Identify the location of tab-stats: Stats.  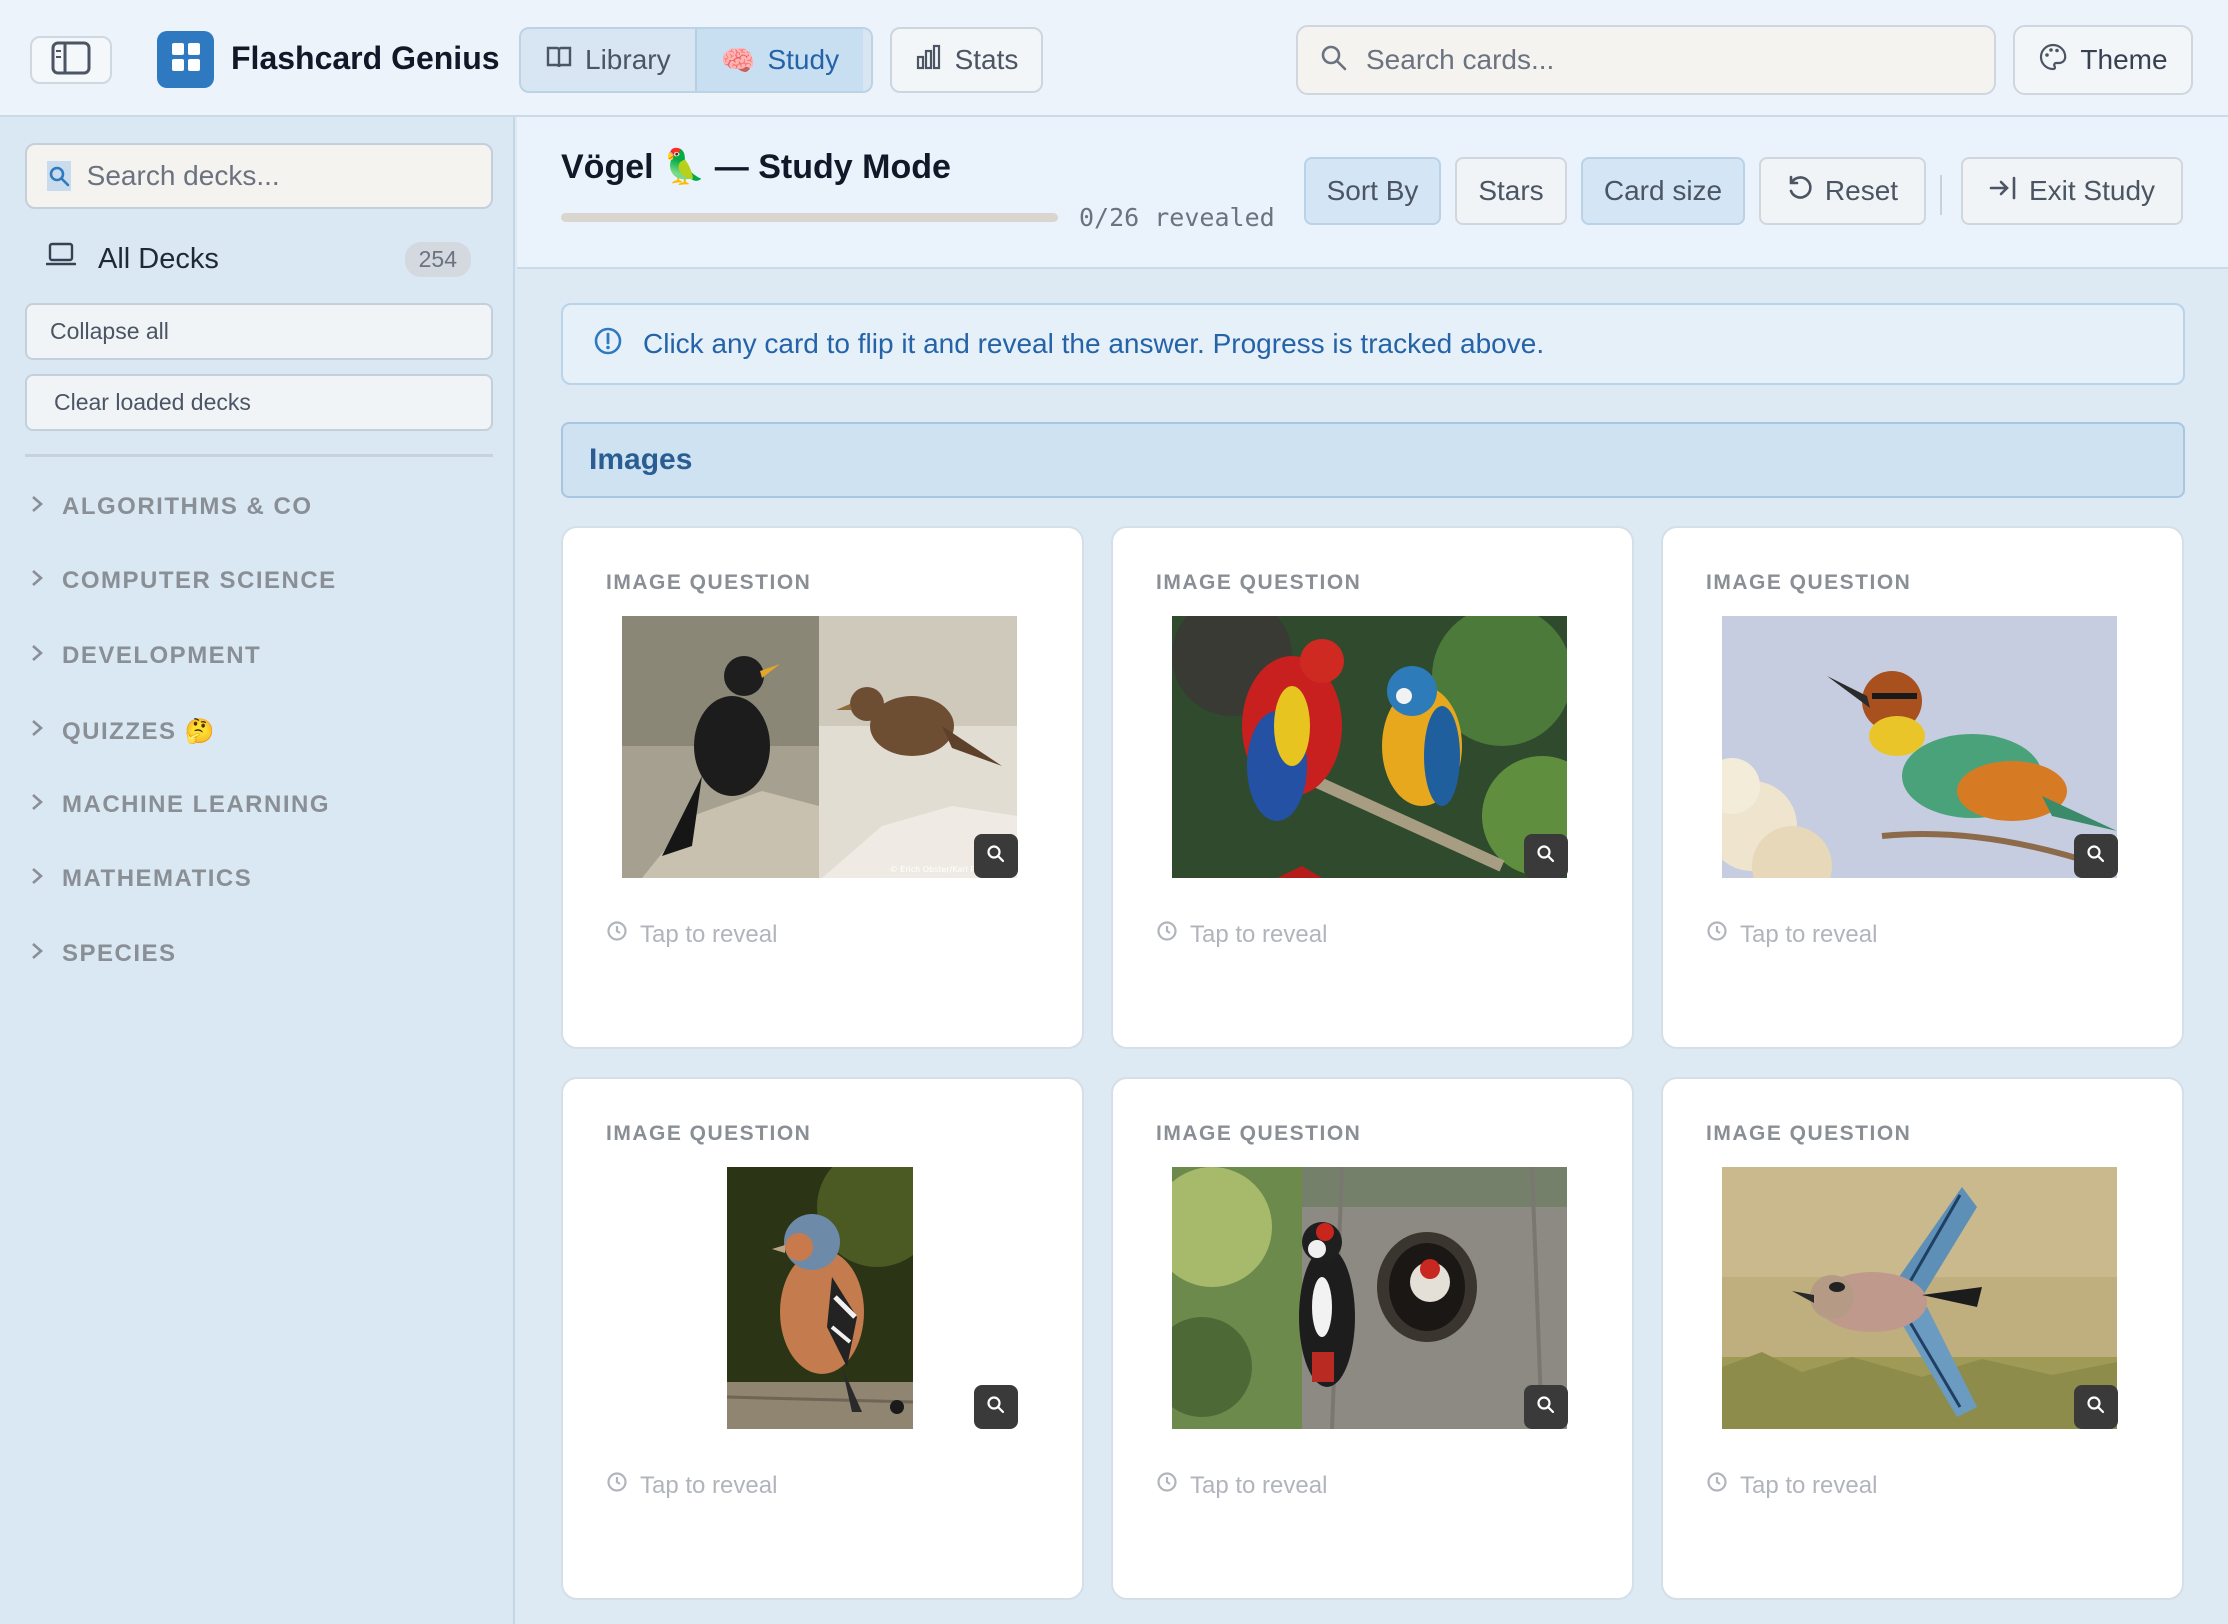
(966, 60).